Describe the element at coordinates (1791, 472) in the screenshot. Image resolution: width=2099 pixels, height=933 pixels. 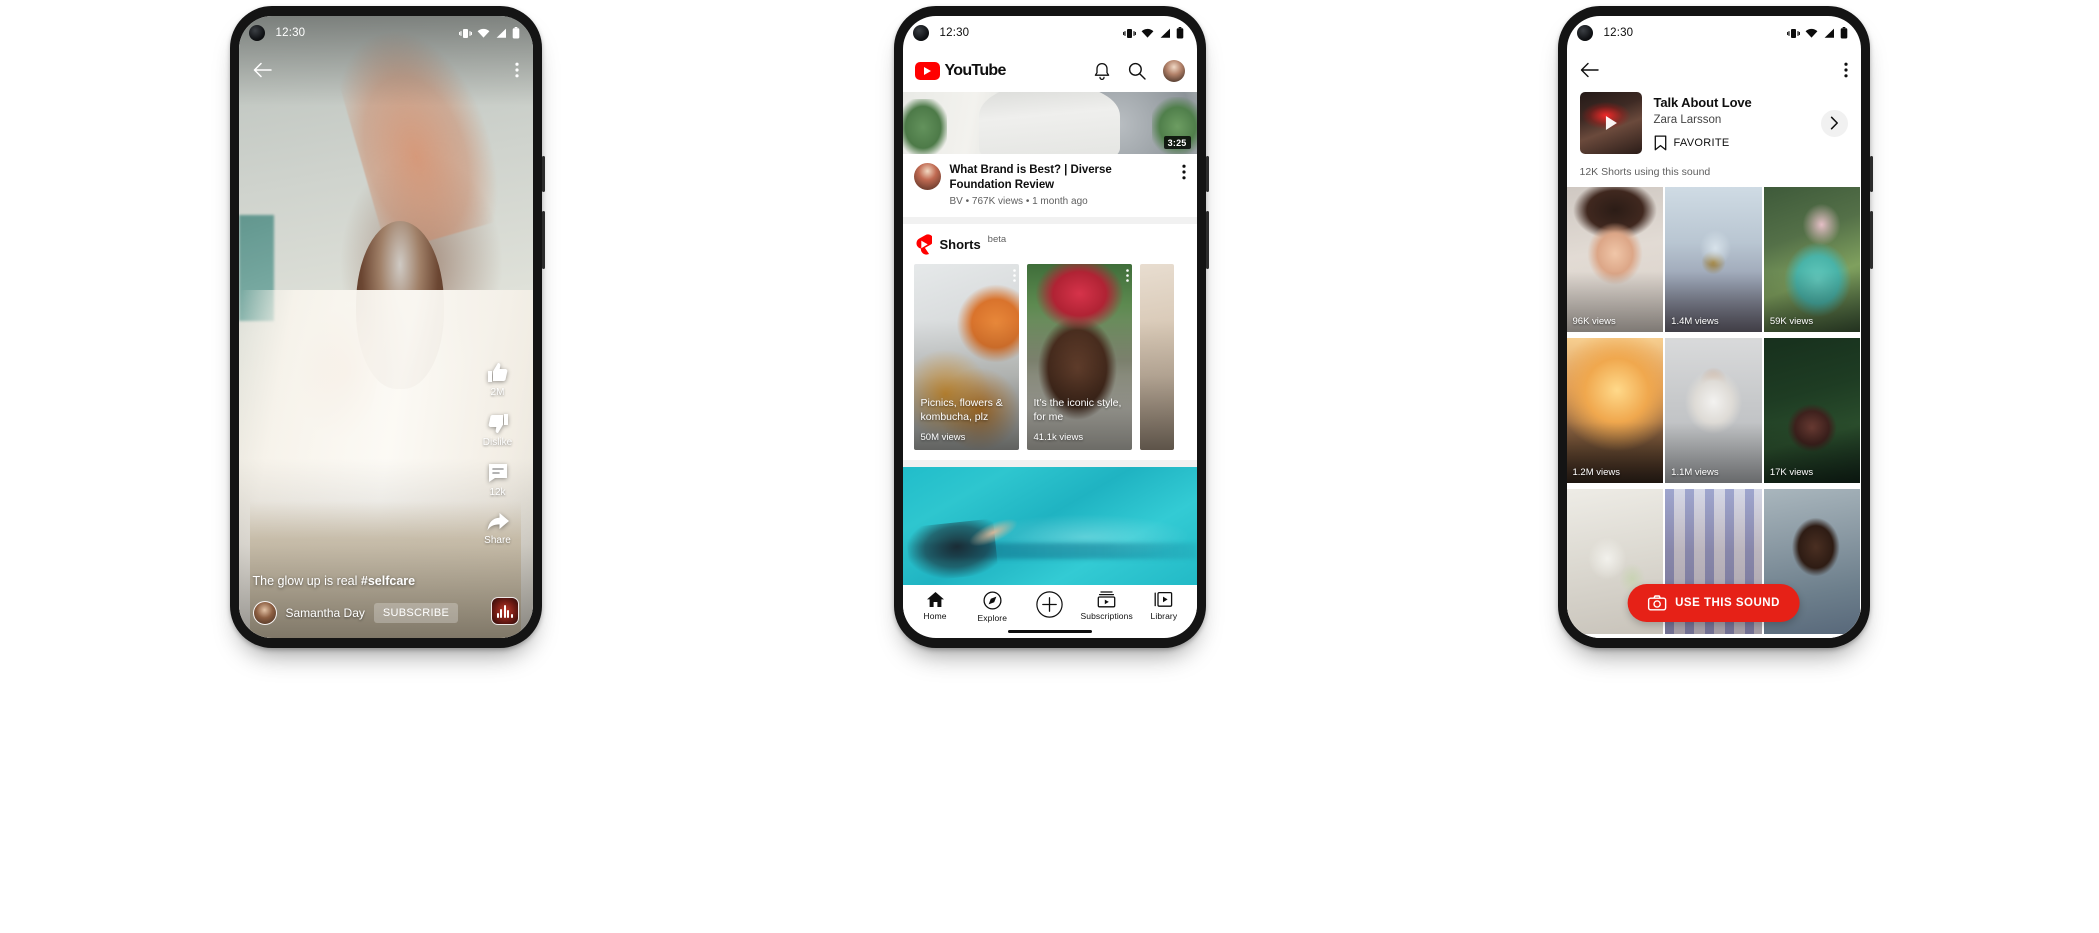
I see `cell-views: 17K views` at that location.